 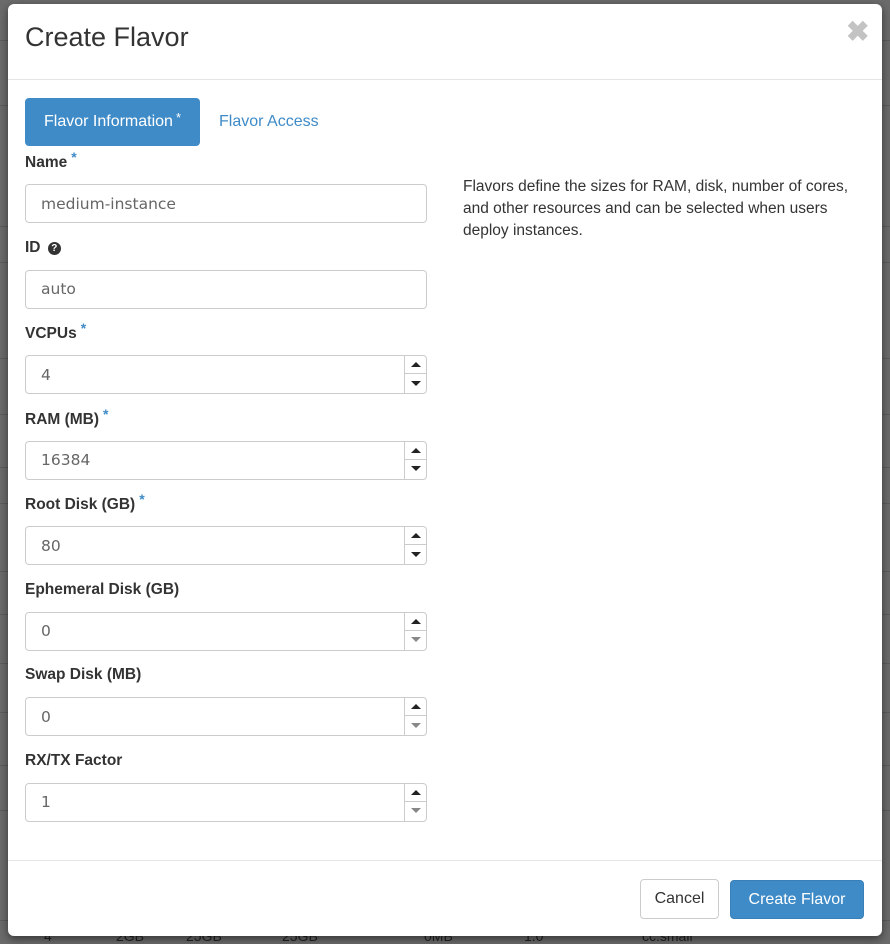 I want to click on ram-input, so click(x=216, y=460).